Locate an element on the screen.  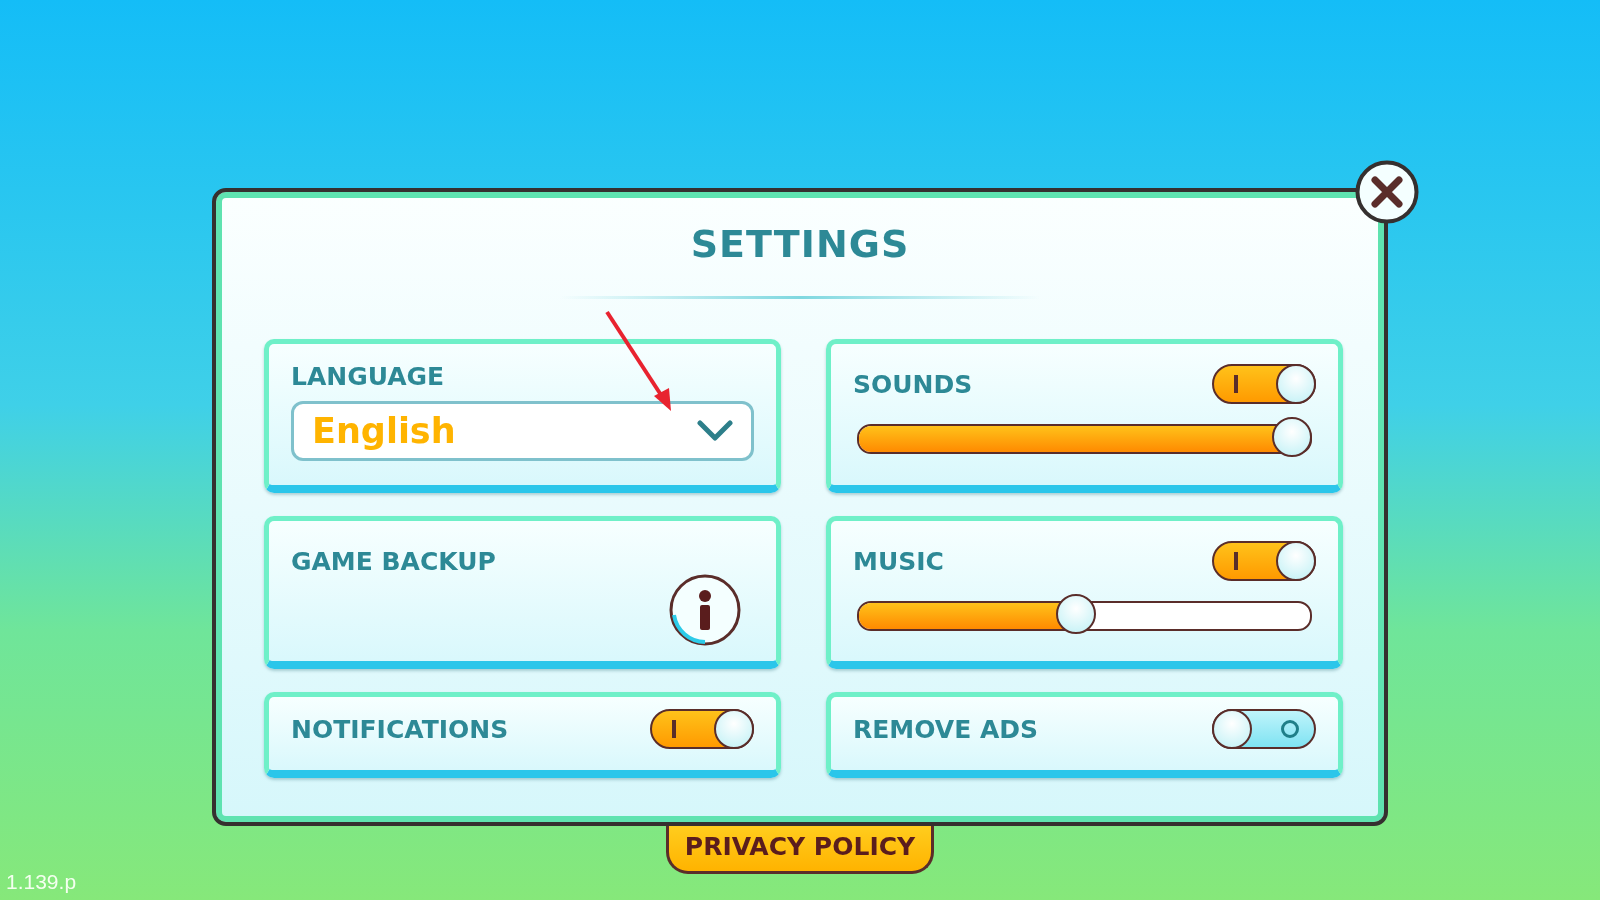
close-icon is located at coordinates (1387, 192).